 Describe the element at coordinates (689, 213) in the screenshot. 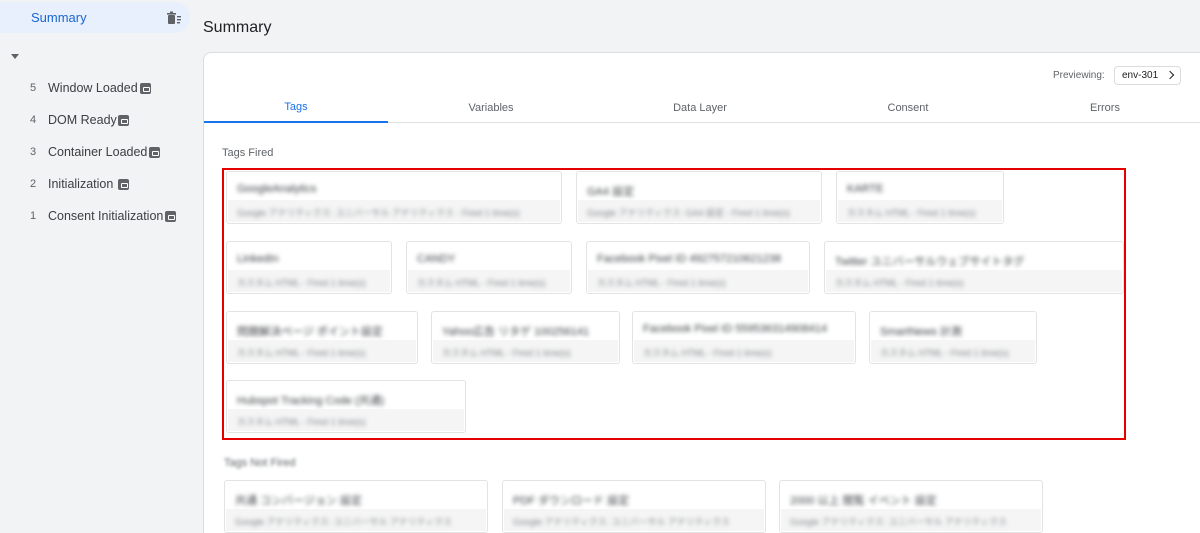

I see `tag-description: Google アナリティクス: GA4 設定 - Fired 1 time(s)` at that location.